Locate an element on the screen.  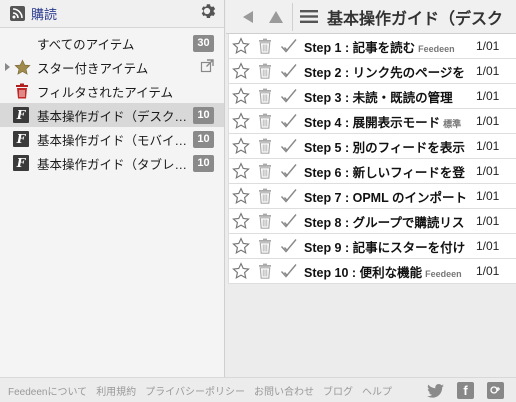
item-title-text: Step 3 : 未読・既読の管理 is located at coordinates (378, 97).